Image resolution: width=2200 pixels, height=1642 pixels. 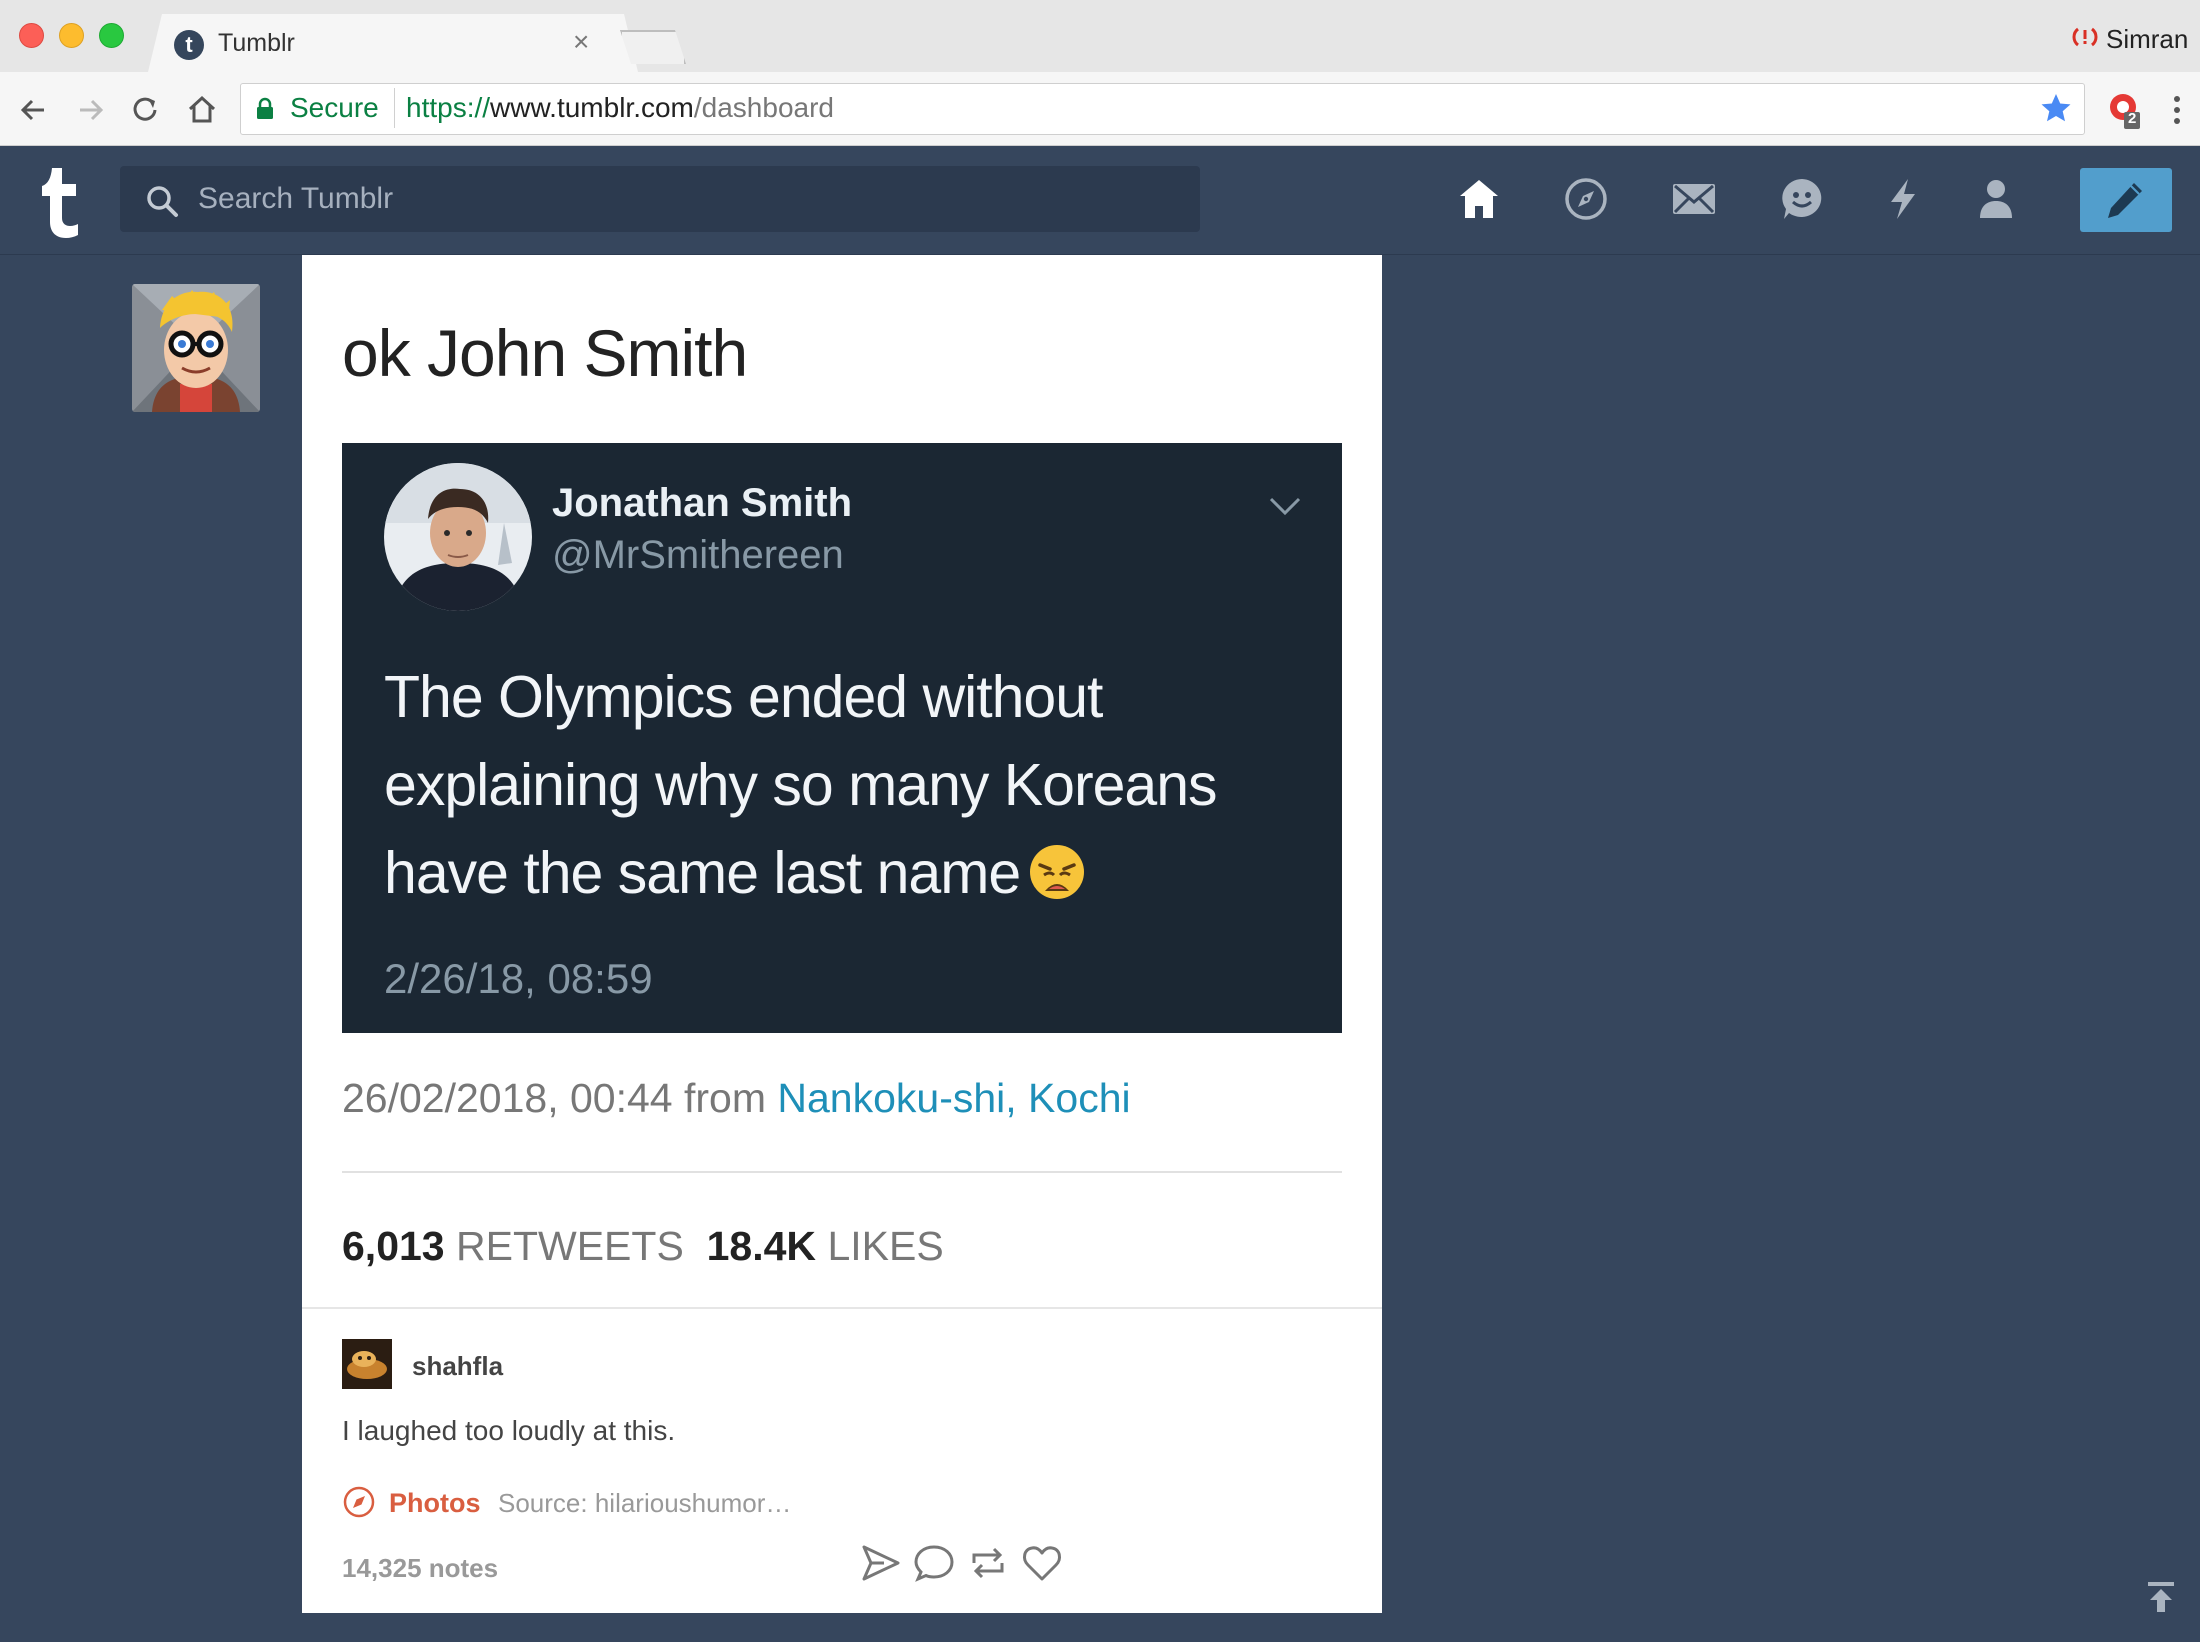 What do you see at coordinates (1042, 1563) in the screenshot?
I see `like-heart-icon` at bounding box center [1042, 1563].